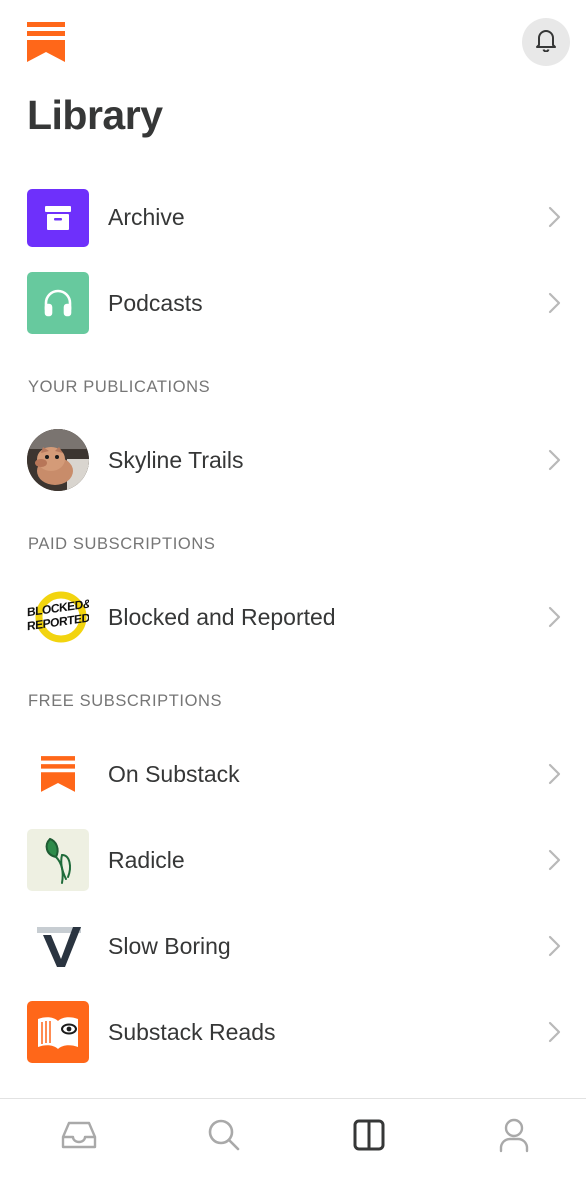 The width and height of the screenshot is (586, 1178). What do you see at coordinates (169, 945) in the screenshot?
I see `subscription-label: Slow Boring` at bounding box center [169, 945].